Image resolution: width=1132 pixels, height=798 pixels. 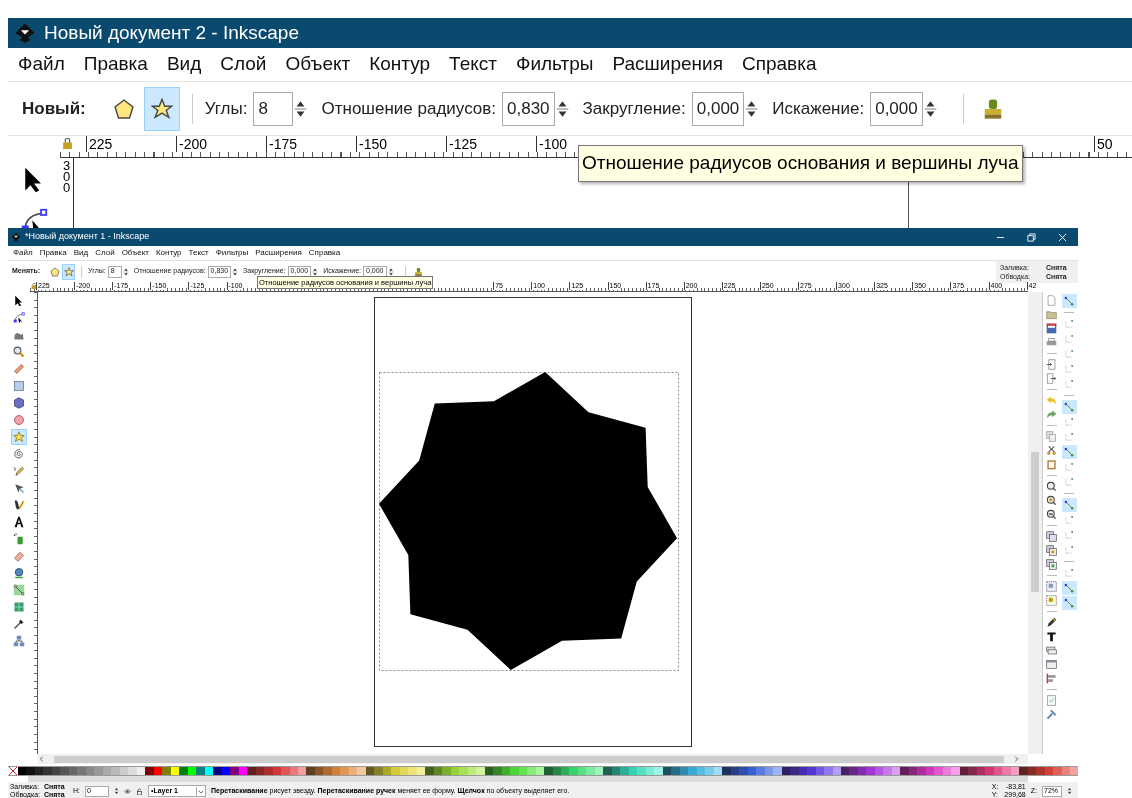 I want to click on field-label: Искажение:, so click(x=818, y=108).